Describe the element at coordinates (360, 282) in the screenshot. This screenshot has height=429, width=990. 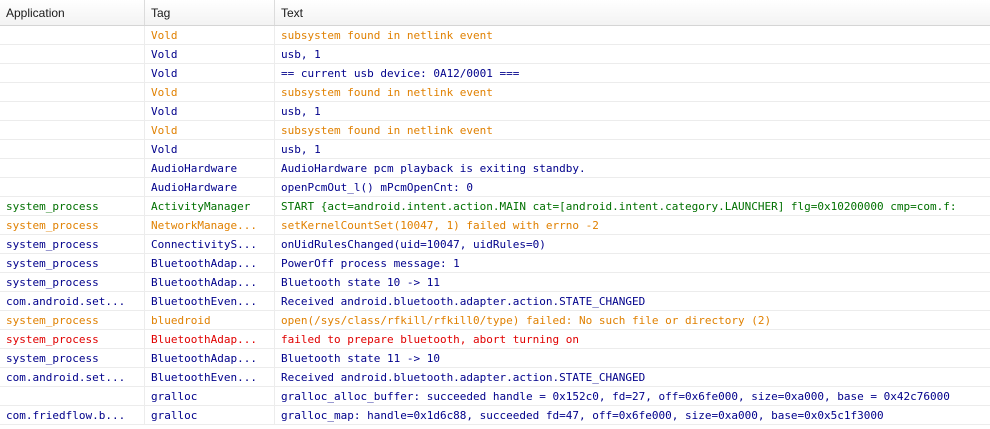
I see `log-cell-text-value: Bluetooth state 10 -> 11` at that location.